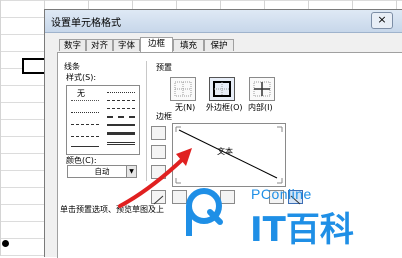  What do you see at coordinates (156, 44) in the screenshot?
I see `tab-border: 边框` at bounding box center [156, 44].